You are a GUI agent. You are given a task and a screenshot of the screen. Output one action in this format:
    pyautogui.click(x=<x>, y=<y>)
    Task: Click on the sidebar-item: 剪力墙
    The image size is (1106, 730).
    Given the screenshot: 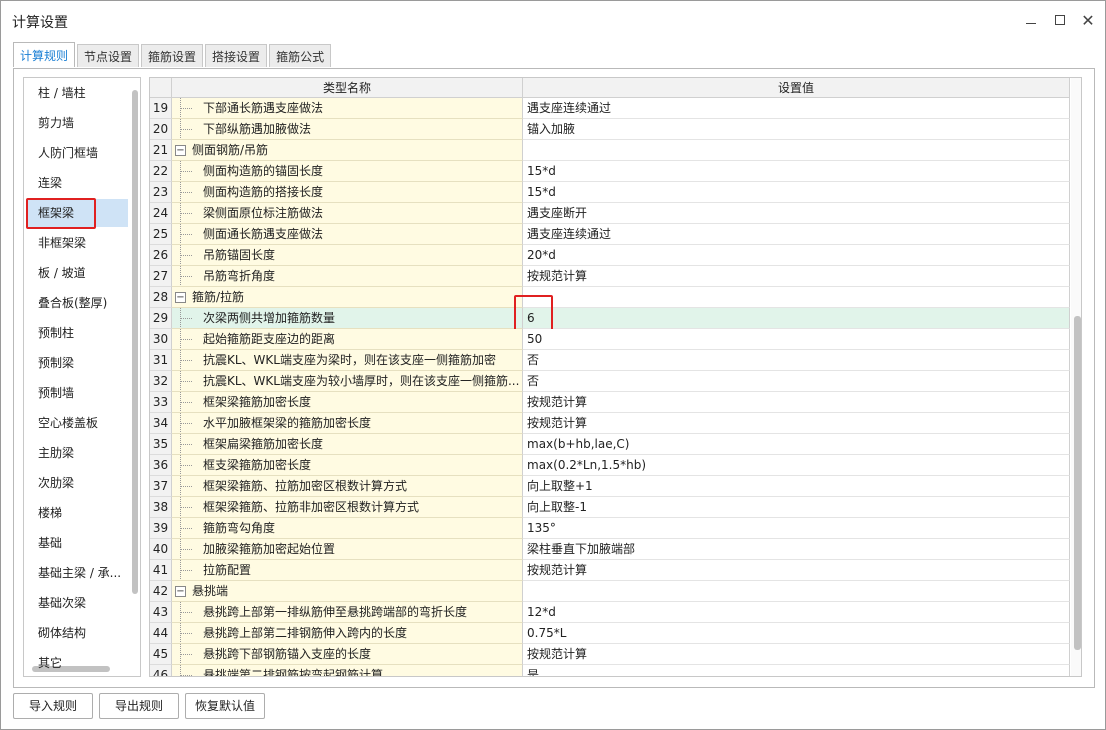 What is the action you would take?
    pyautogui.click(x=77, y=123)
    